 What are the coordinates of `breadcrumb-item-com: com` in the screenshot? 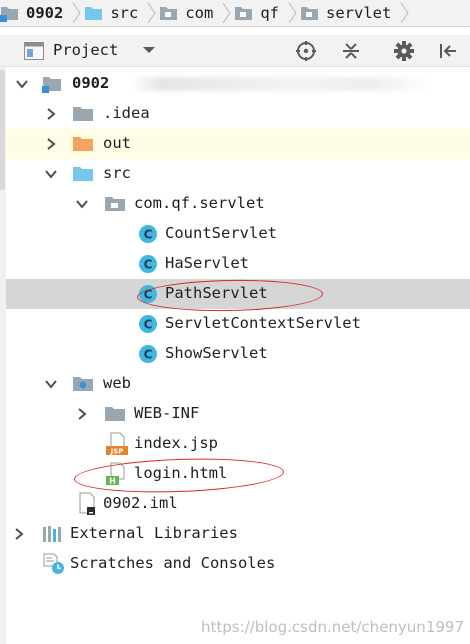 It's located at (186, 13).